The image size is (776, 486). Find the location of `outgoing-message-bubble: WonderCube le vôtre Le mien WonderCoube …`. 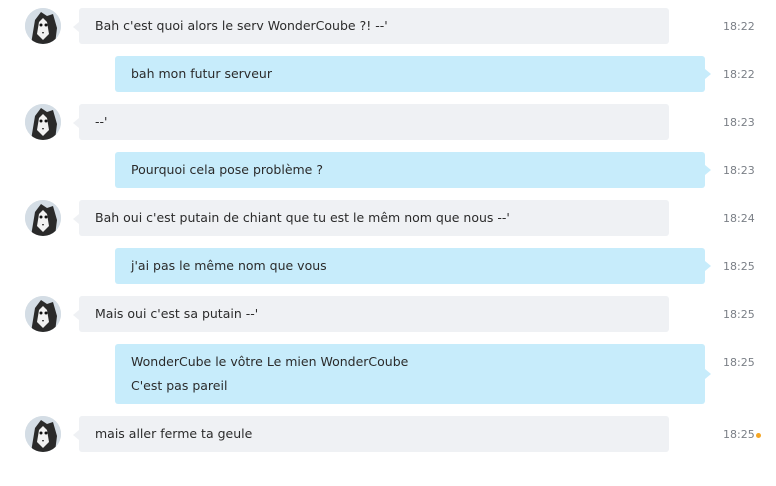

outgoing-message-bubble: WonderCube le vôtre Le mien WonderCoube … is located at coordinates (413, 374).